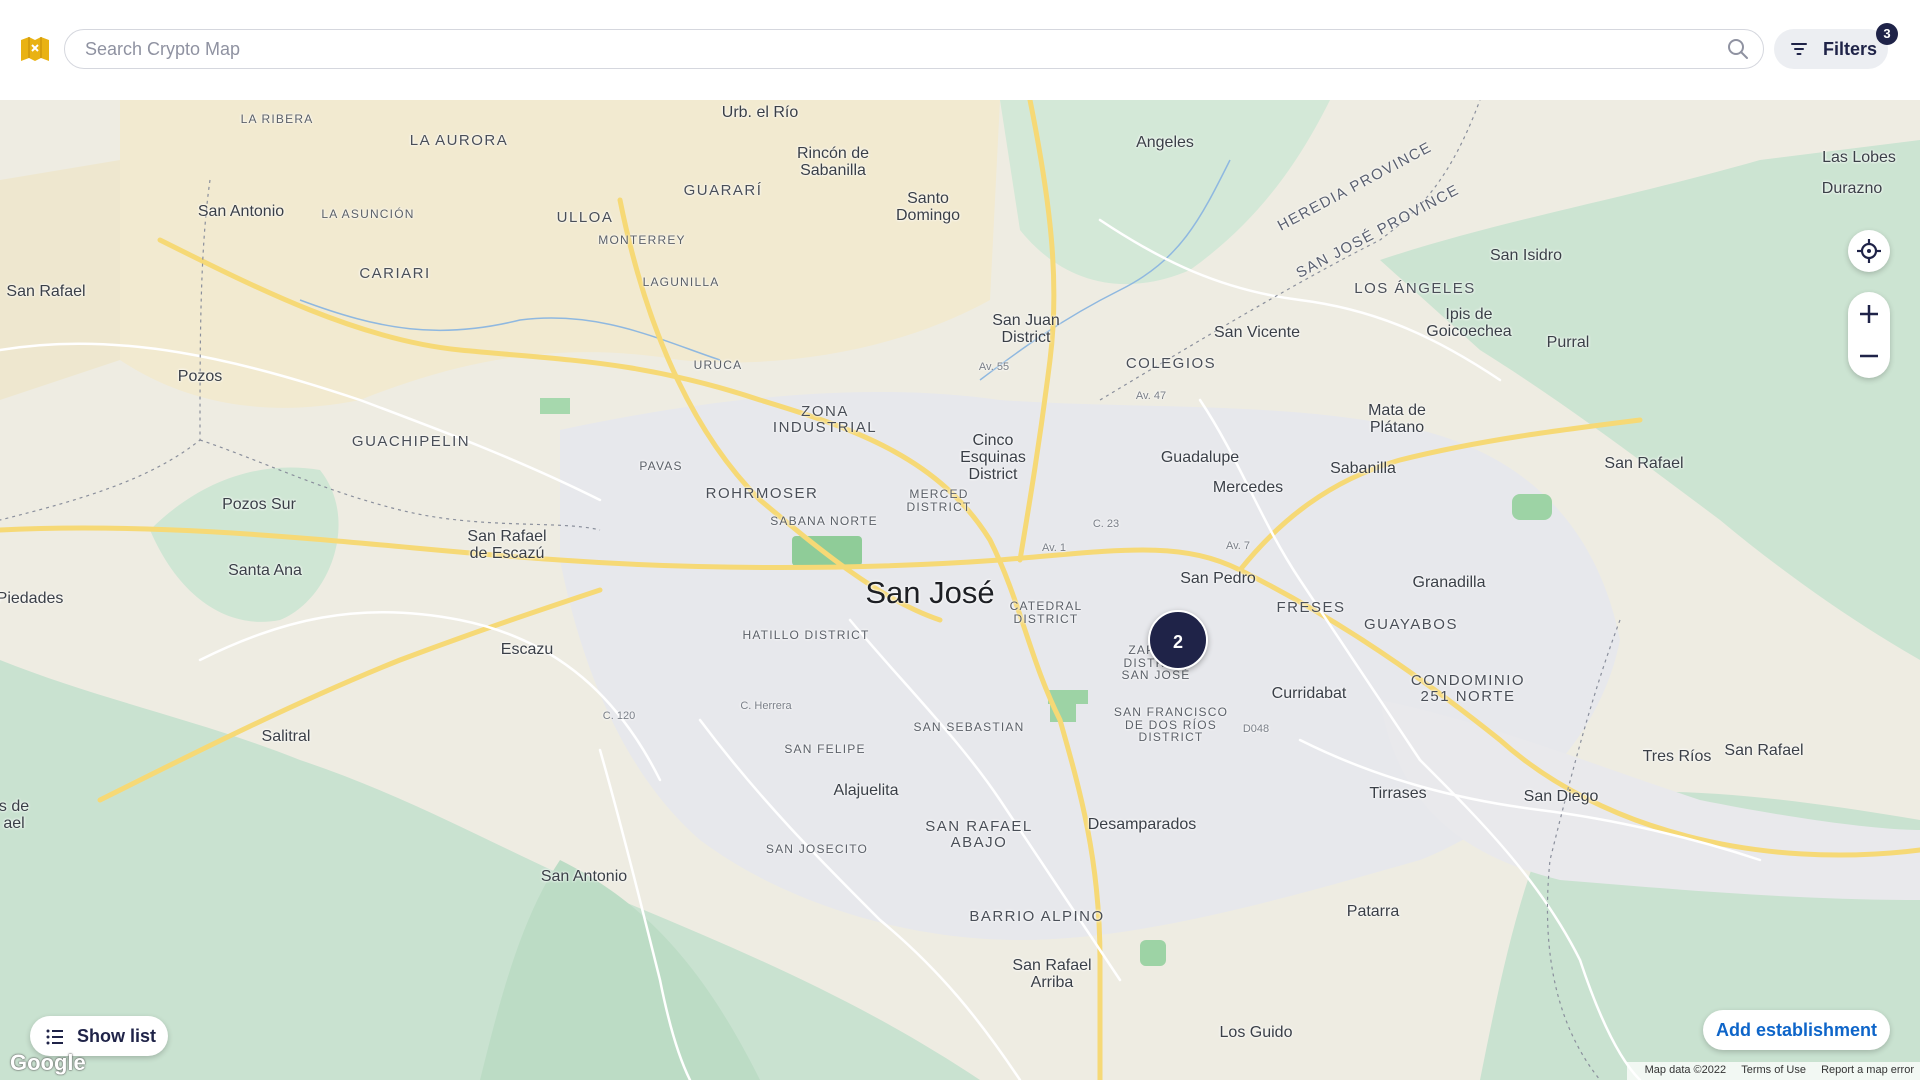 The height and width of the screenshot is (1080, 1920). I want to click on map-place-label: LA ASUNCIÓN, so click(368, 214).